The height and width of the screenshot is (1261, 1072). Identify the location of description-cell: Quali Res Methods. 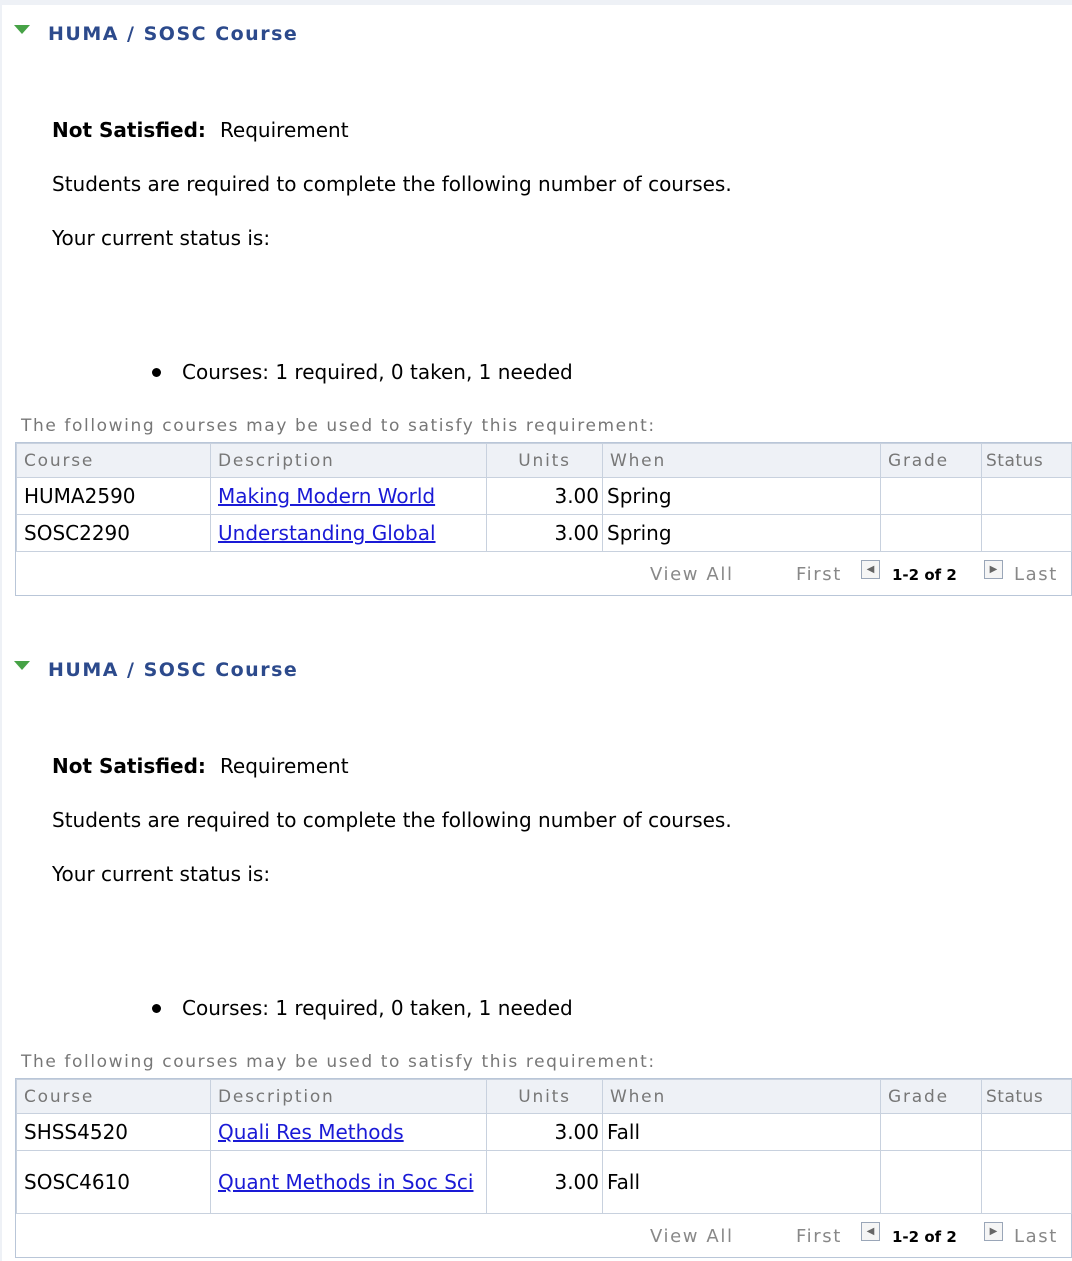
(348, 1132).